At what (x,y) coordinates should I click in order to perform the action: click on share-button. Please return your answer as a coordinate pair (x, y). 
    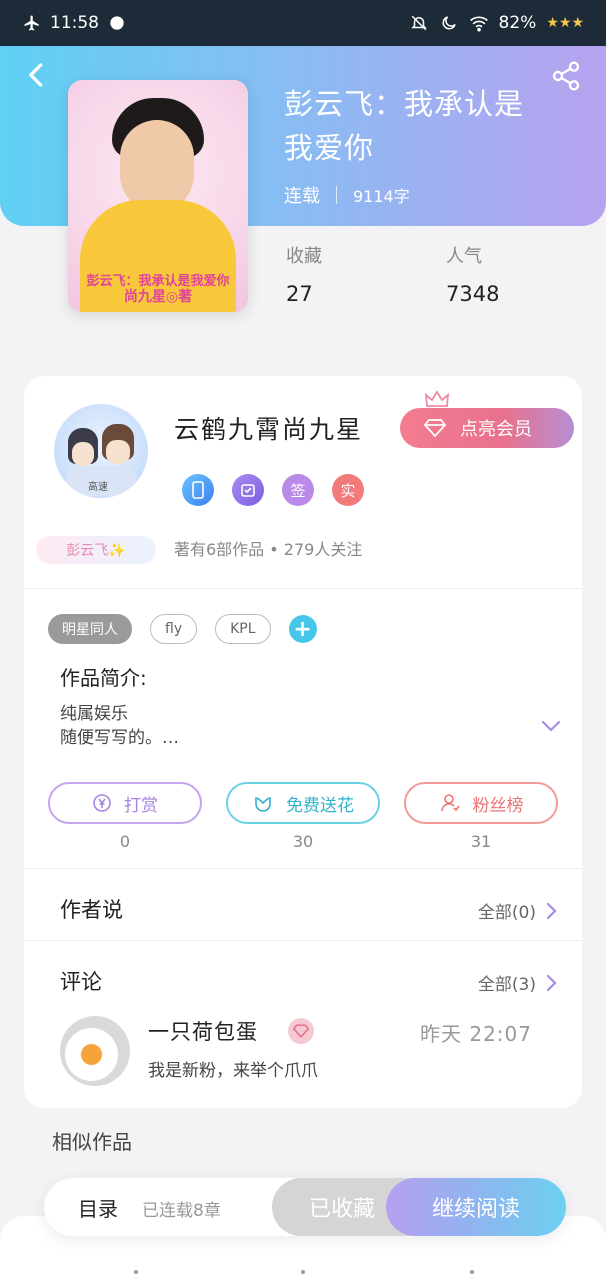
    Looking at the image, I should click on (566, 76).